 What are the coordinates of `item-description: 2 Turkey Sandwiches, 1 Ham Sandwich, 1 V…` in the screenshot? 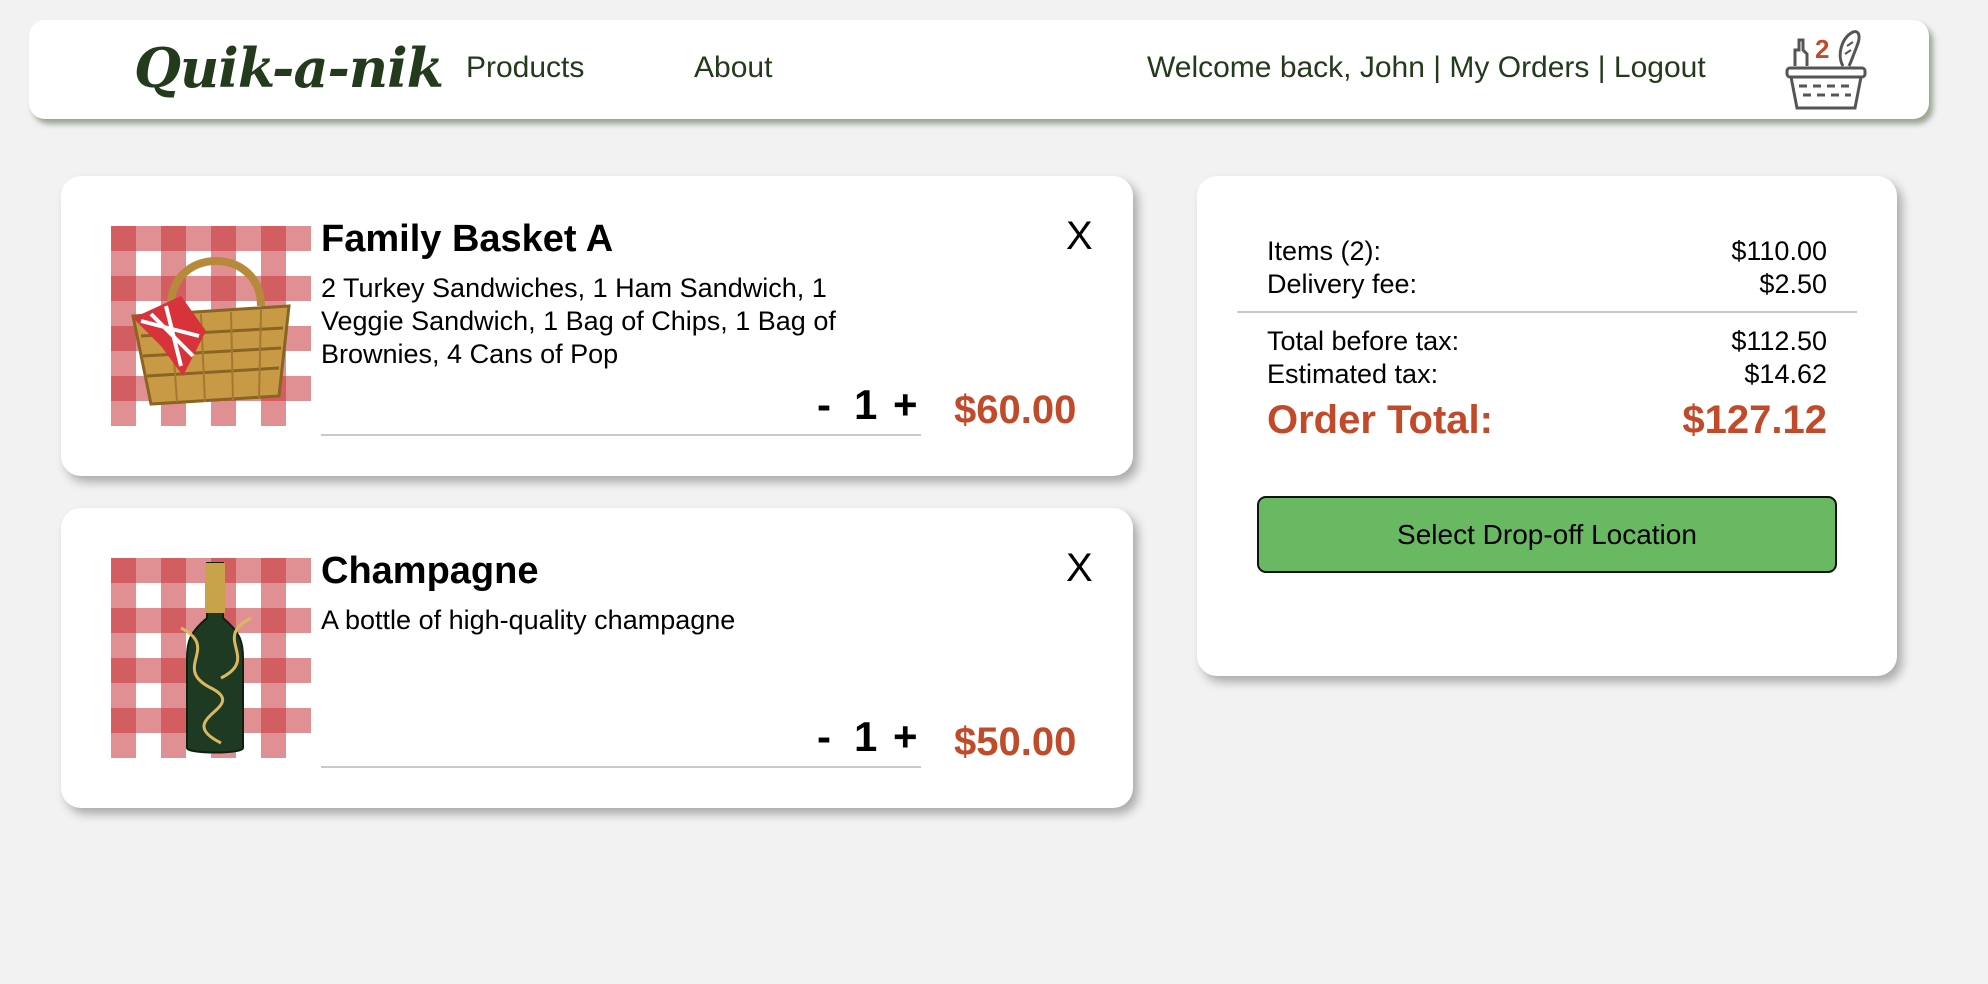 It's located at (578, 321).